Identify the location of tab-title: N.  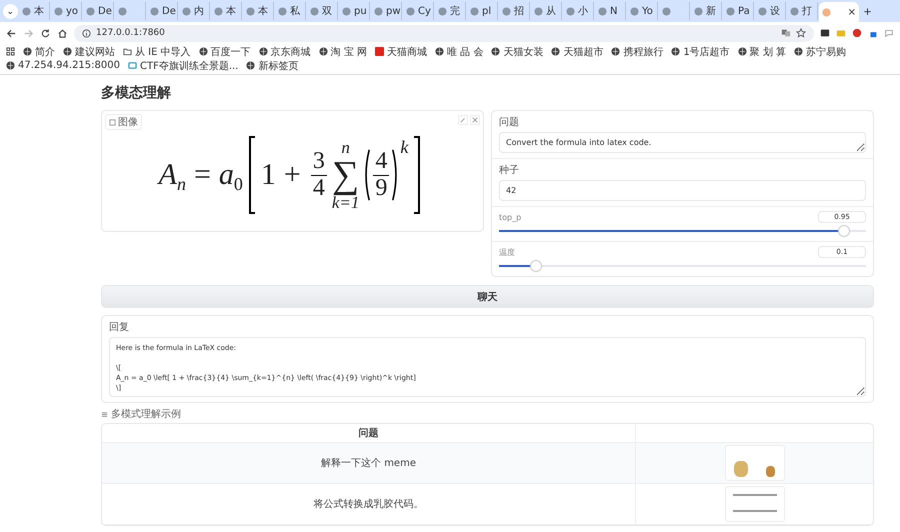
(614, 11).